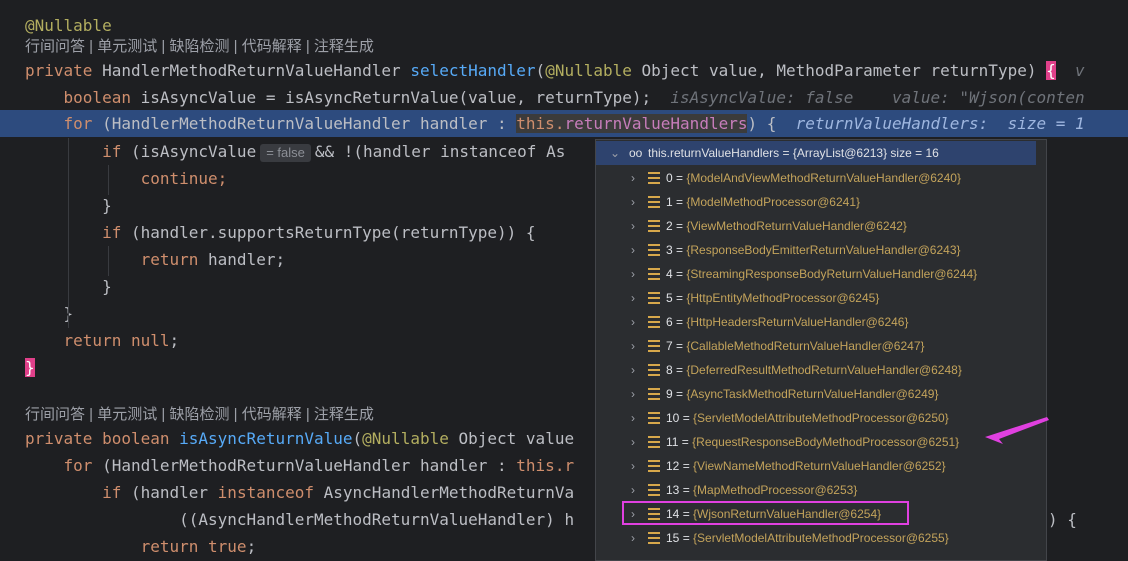 This screenshot has height=561, width=1128. I want to click on popup-row-1: › 1 = {ModelMethodProcessor@6241}, so click(821, 202).